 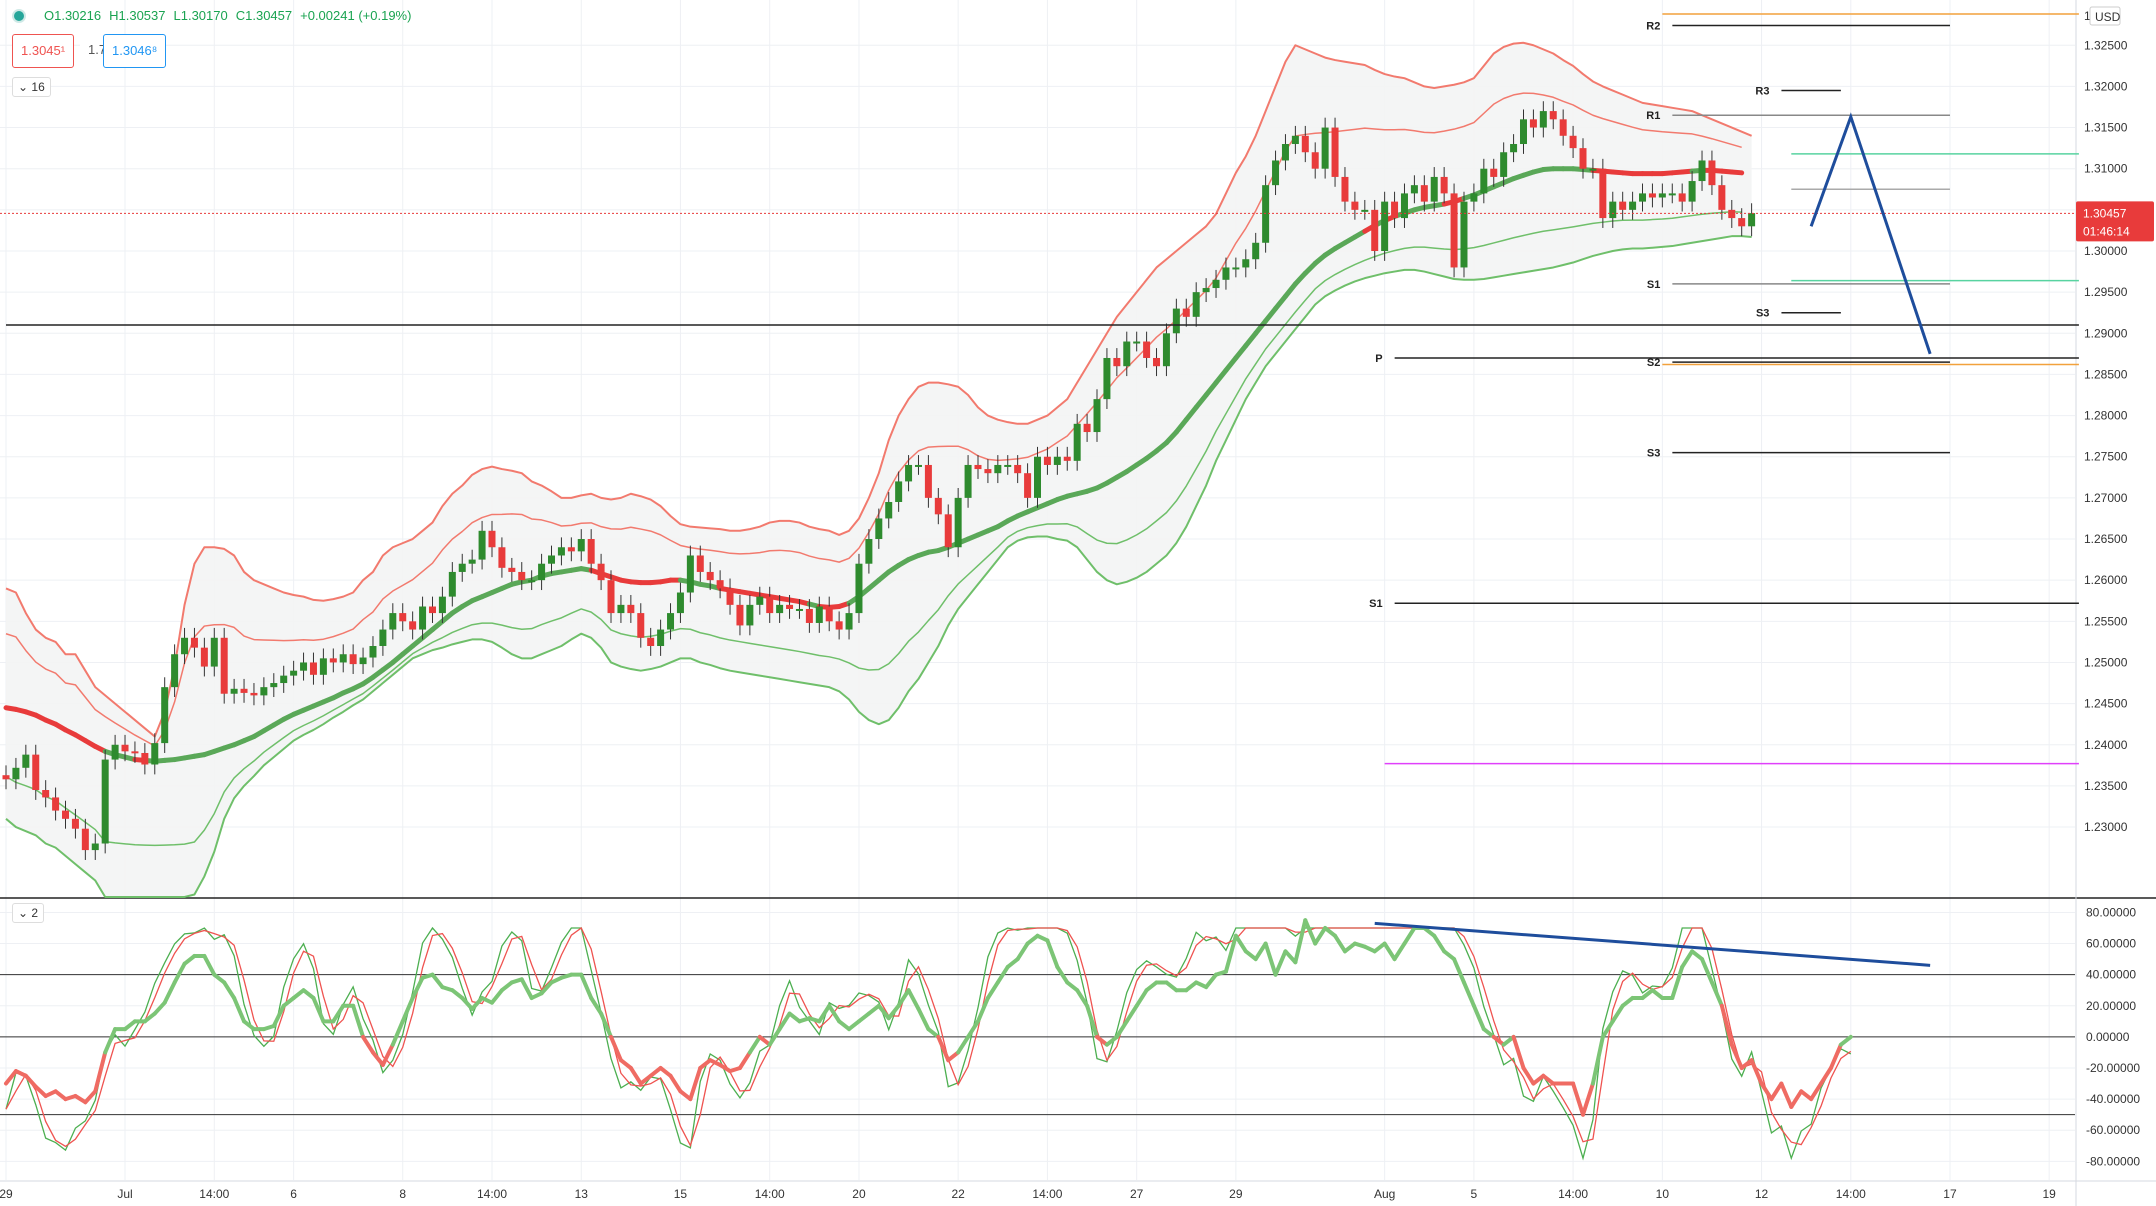 What do you see at coordinates (1762, 314) in the screenshot?
I see `level-label-s3: S3` at bounding box center [1762, 314].